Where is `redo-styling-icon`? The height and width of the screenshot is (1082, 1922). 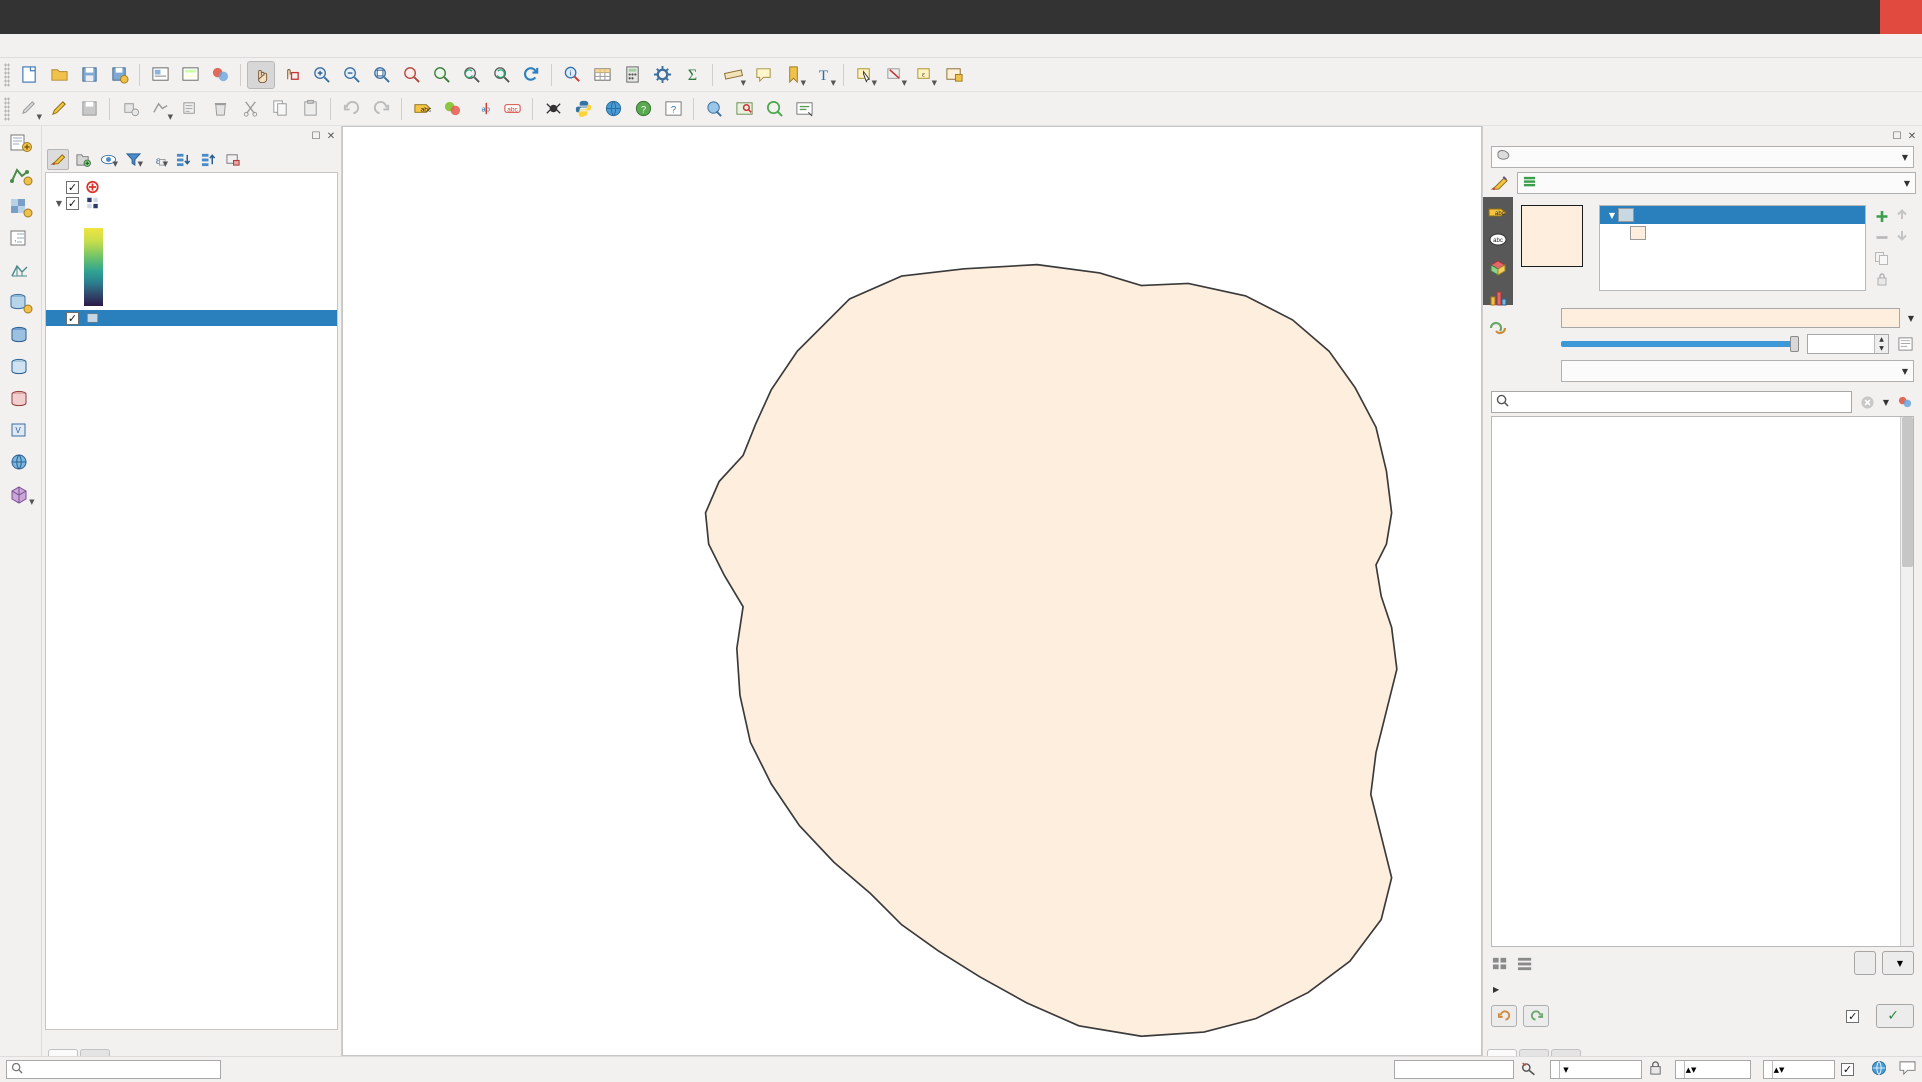
redo-styling-icon is located at coordinates (1536, 1016).